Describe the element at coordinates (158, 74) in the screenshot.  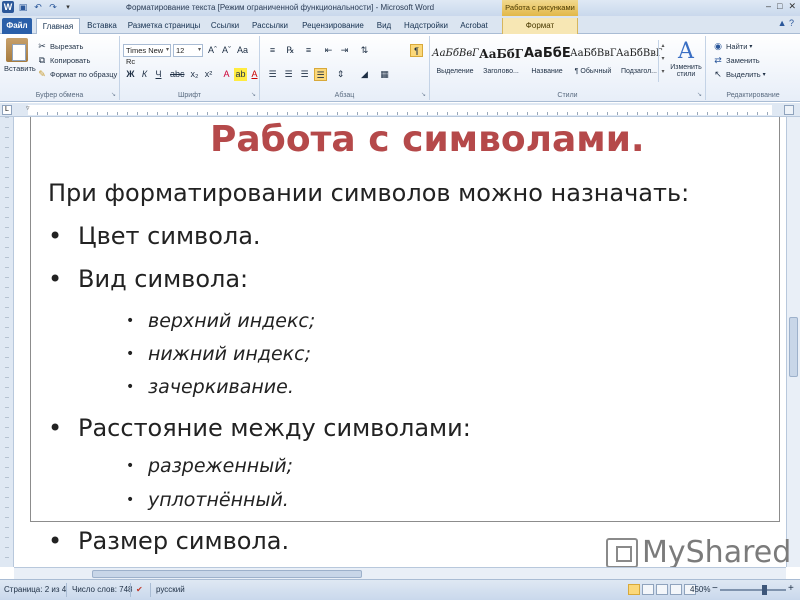
I see `underline-icon: Ч` at that location.